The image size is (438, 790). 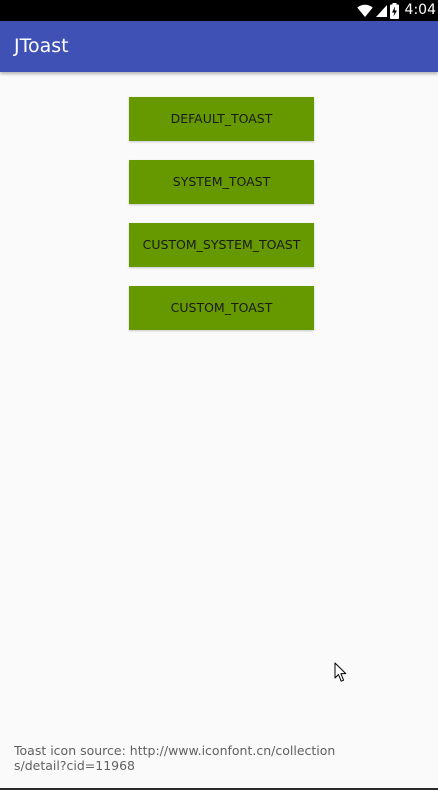 What do you see at coordinates (381, 11) in the screenshot?
I see `cell-signal-icon` at bounding box center [381, 11].